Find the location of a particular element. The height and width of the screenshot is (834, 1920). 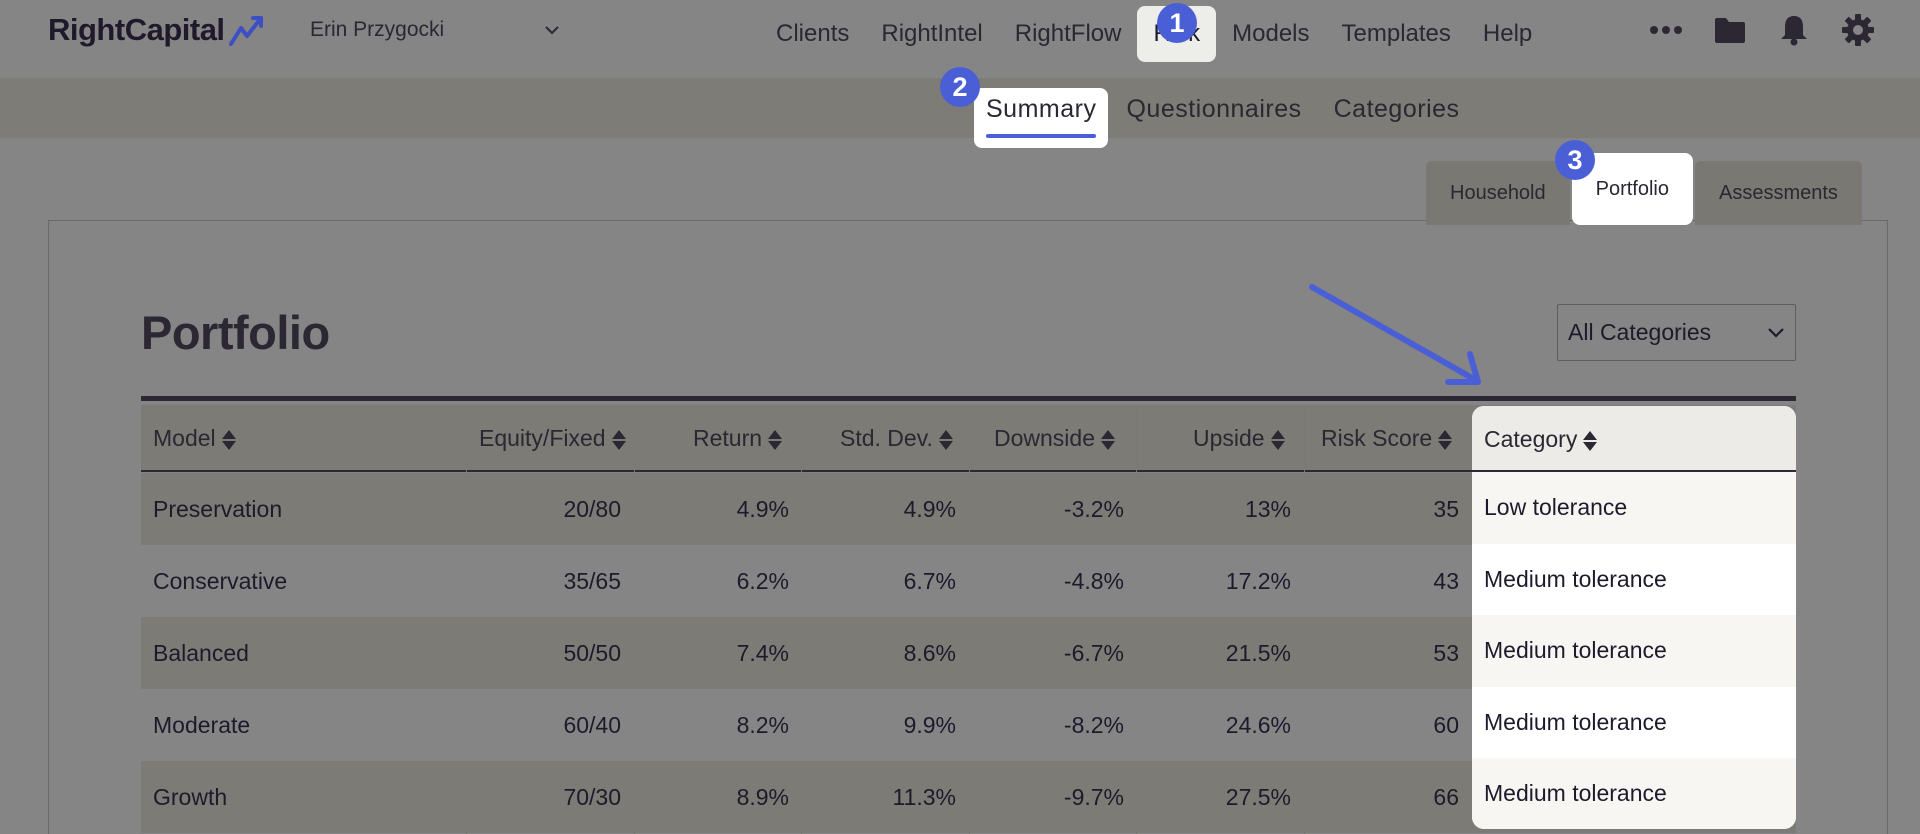

nav-item-help: Help is located at coordinates (1507, 34).